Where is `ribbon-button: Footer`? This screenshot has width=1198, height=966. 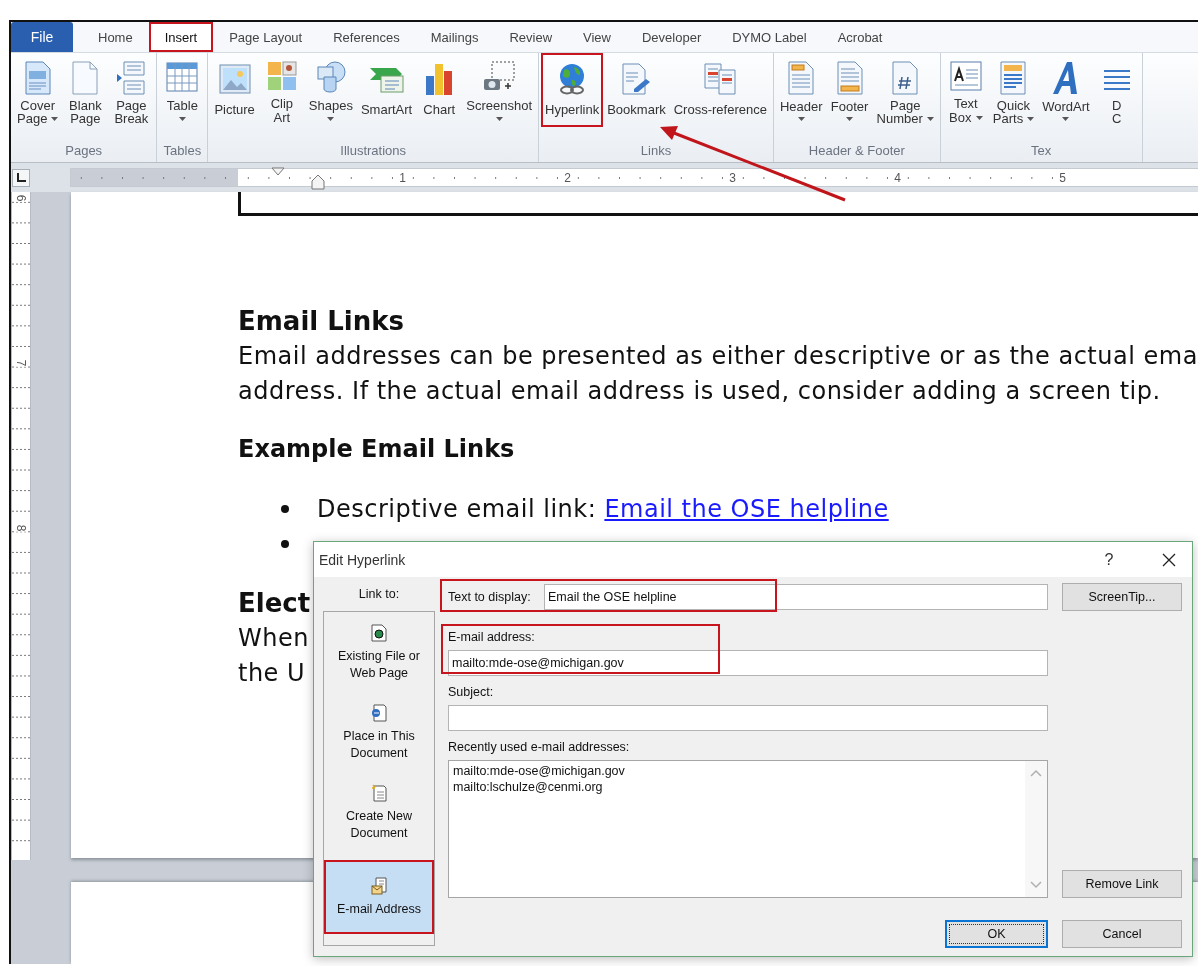
ribbon-button: Footer is located at coordinates (849, 90).